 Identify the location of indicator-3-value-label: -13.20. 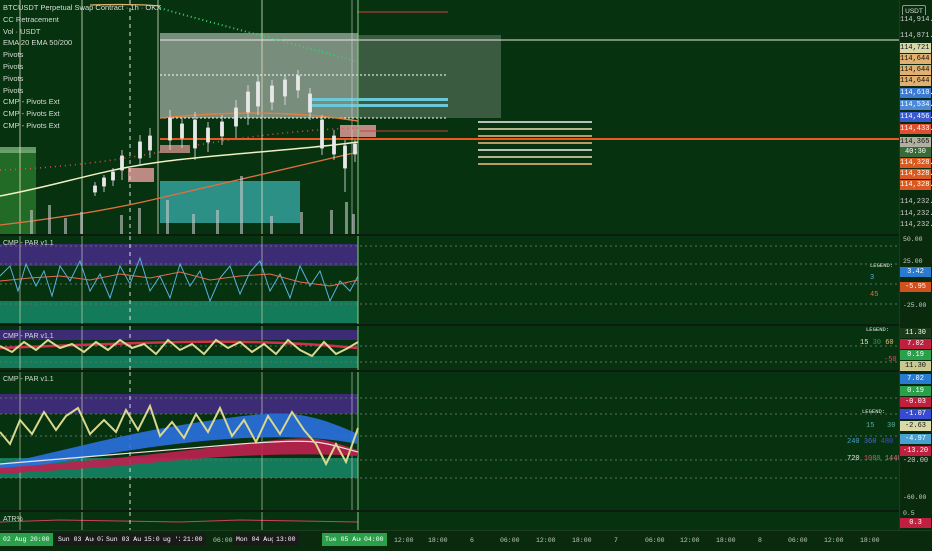
(915, 451).